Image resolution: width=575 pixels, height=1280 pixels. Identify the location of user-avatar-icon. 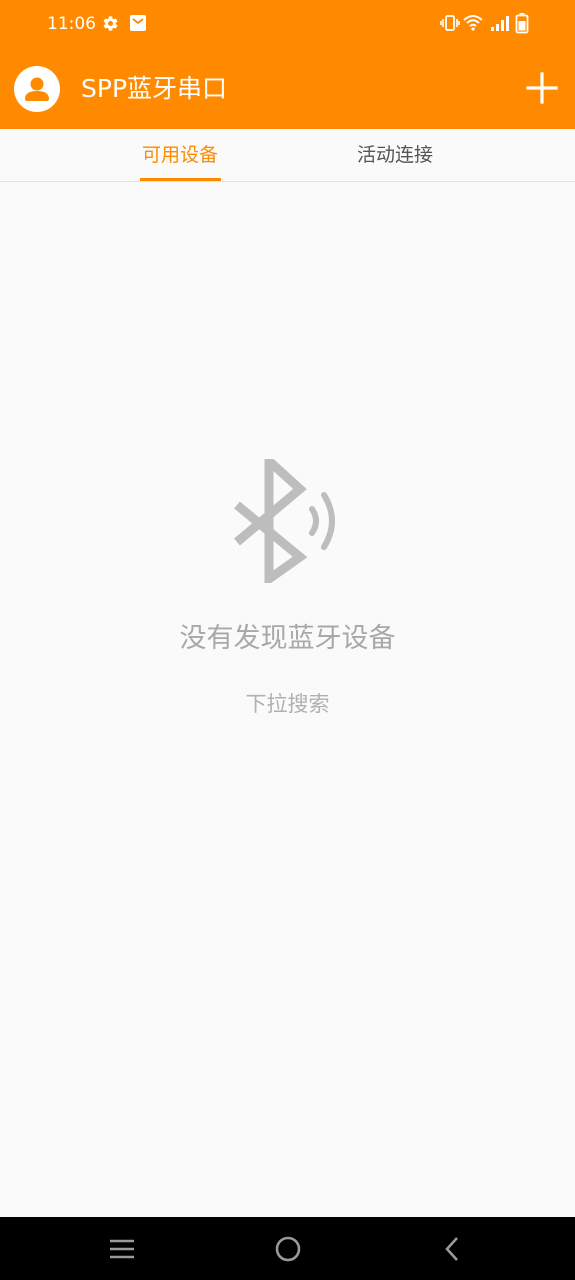
(37, 89).